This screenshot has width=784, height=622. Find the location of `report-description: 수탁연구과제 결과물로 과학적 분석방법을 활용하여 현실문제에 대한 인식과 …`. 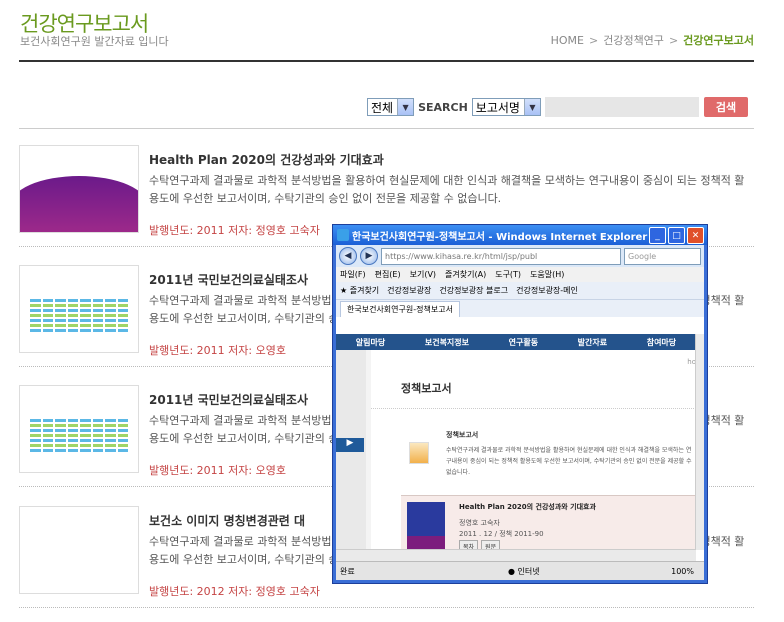

report-description: 수탁연구과제 결과물로 과학적 분석방법을 활용하여 현실문제에 대한 인식과 … is located at coordinates (447, 189).